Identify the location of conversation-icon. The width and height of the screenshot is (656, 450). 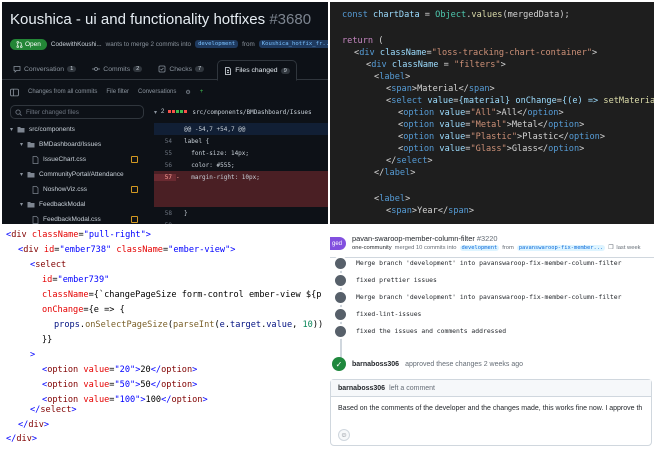
(17, 69).